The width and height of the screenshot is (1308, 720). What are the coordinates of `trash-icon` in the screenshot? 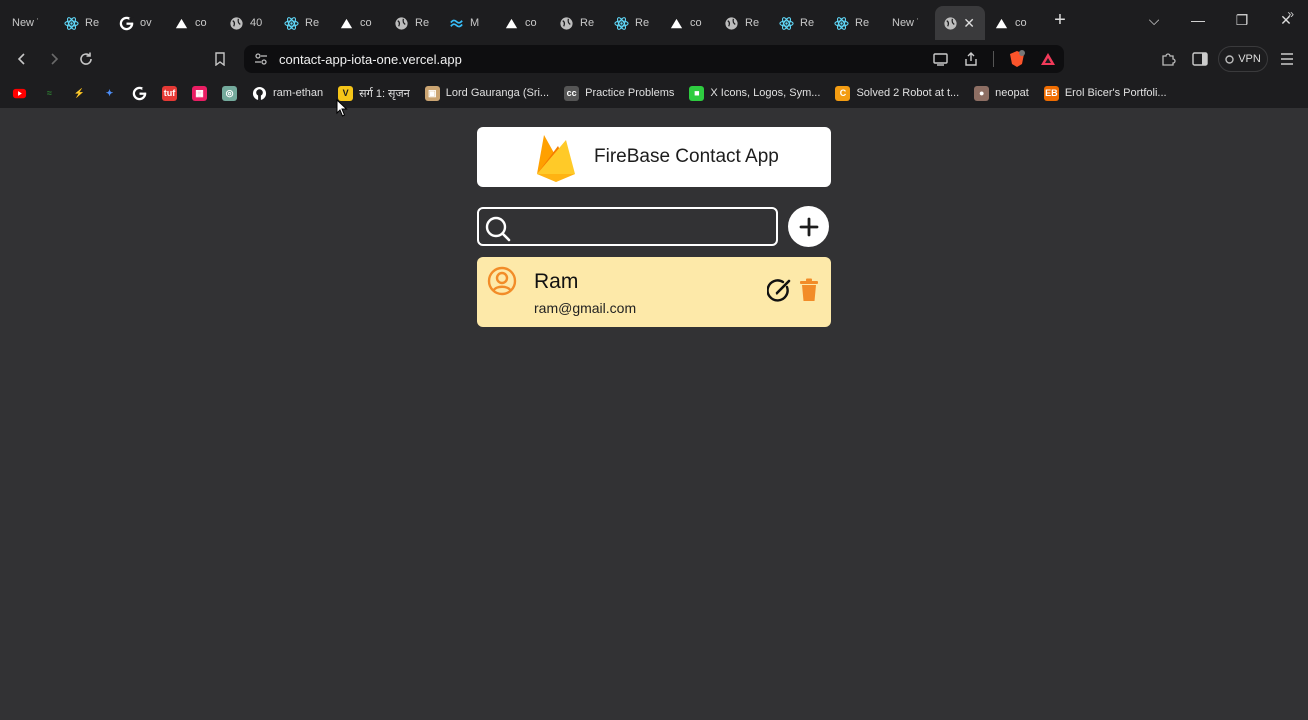 It's located at (809, 290).